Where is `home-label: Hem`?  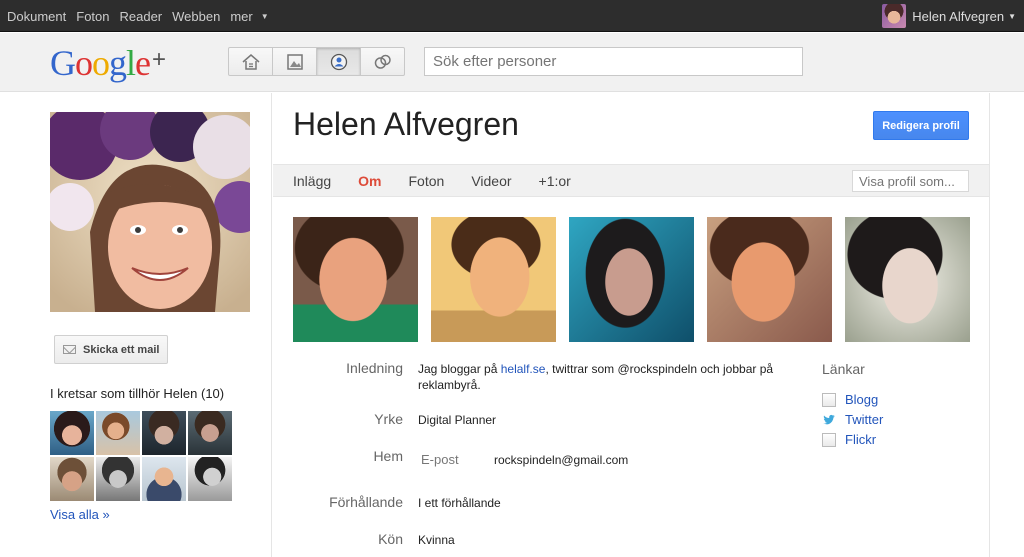 home-label: Hem is located at coordinates (388, 456).